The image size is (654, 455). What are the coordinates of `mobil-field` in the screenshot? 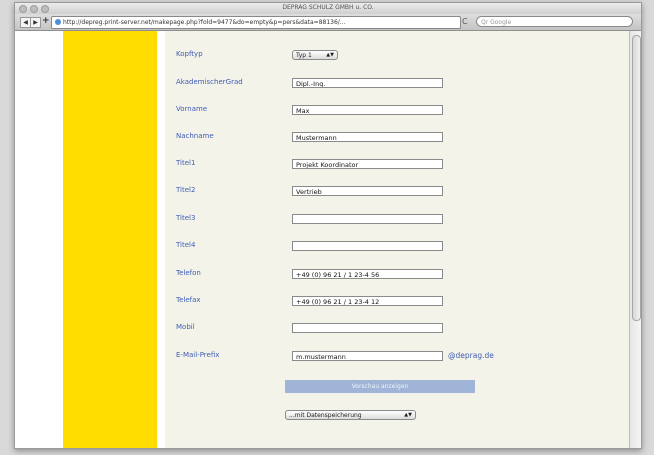 It's located at (367, 328).